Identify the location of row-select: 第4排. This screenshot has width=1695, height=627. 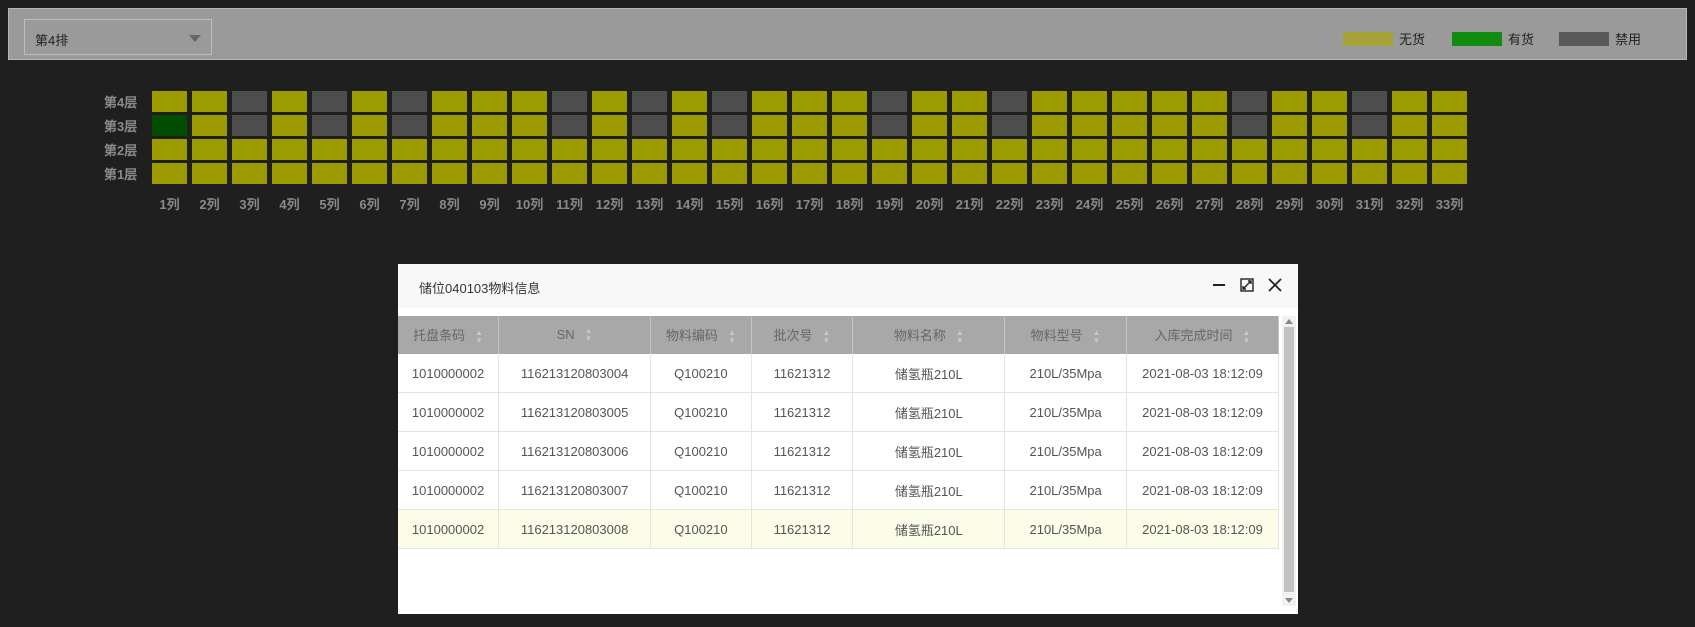
(118, 37).